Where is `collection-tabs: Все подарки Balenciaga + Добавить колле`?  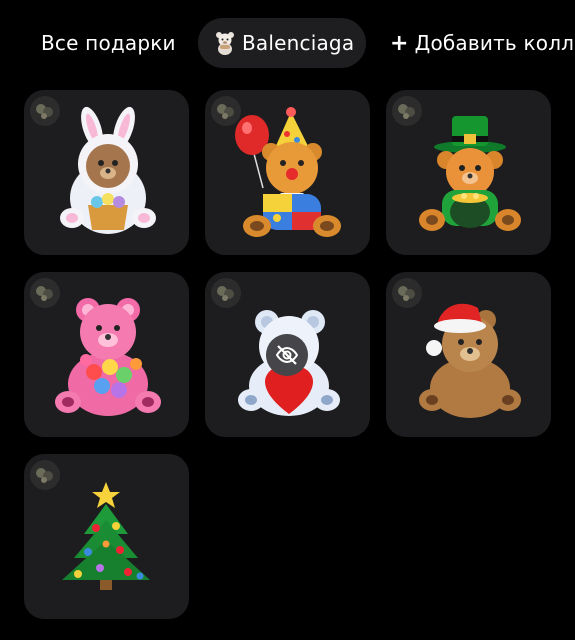 collection-tabs: Все подарки Balenciaga + Добавить колле is located at coordinates (287, 43).